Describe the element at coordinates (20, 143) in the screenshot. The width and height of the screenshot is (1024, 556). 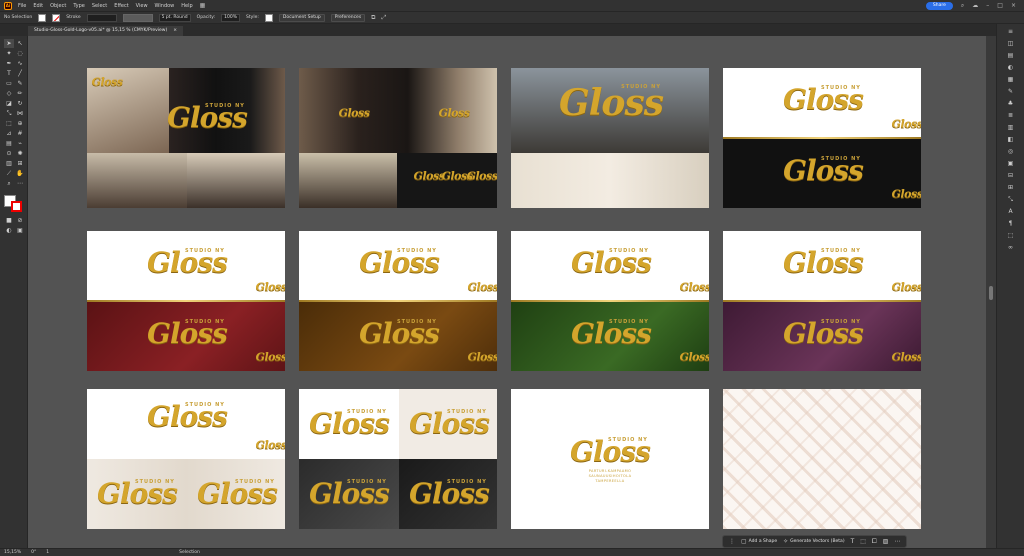
I see `eyedropper-icon: ⌁` at that location.